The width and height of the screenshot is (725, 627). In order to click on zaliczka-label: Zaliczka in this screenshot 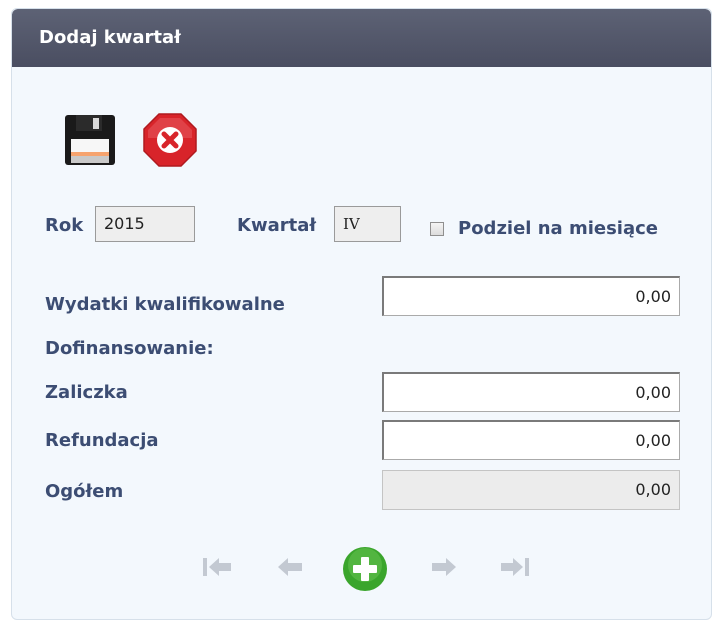, I will do `click(86, 392)`.